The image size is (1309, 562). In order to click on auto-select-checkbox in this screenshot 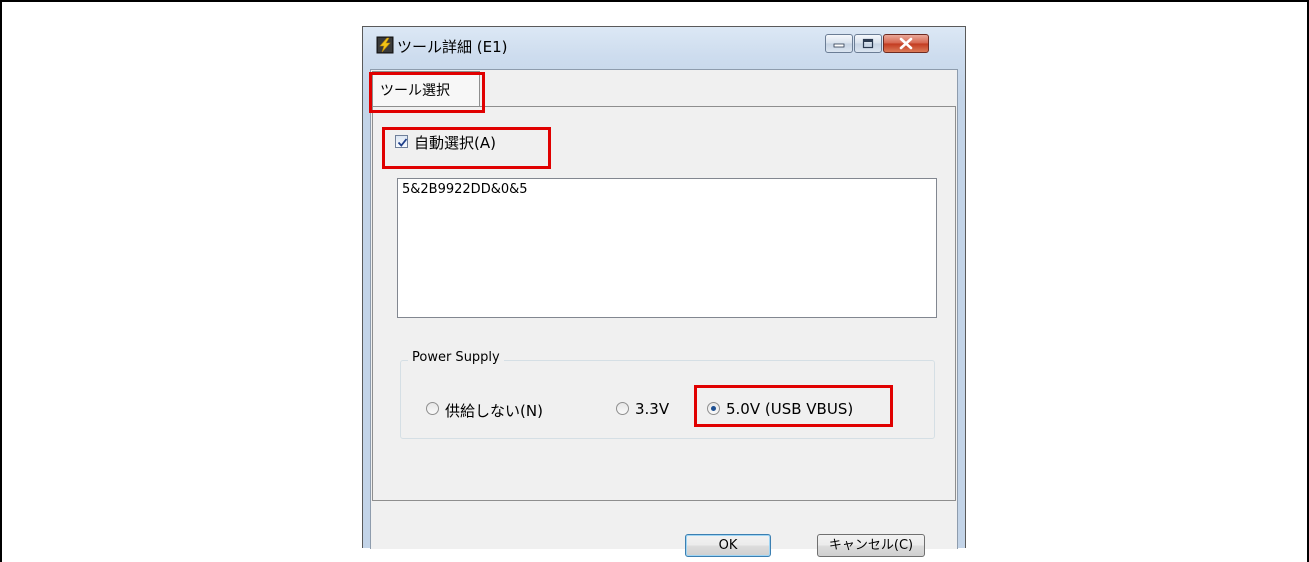, I will do `click(401, 141)`.